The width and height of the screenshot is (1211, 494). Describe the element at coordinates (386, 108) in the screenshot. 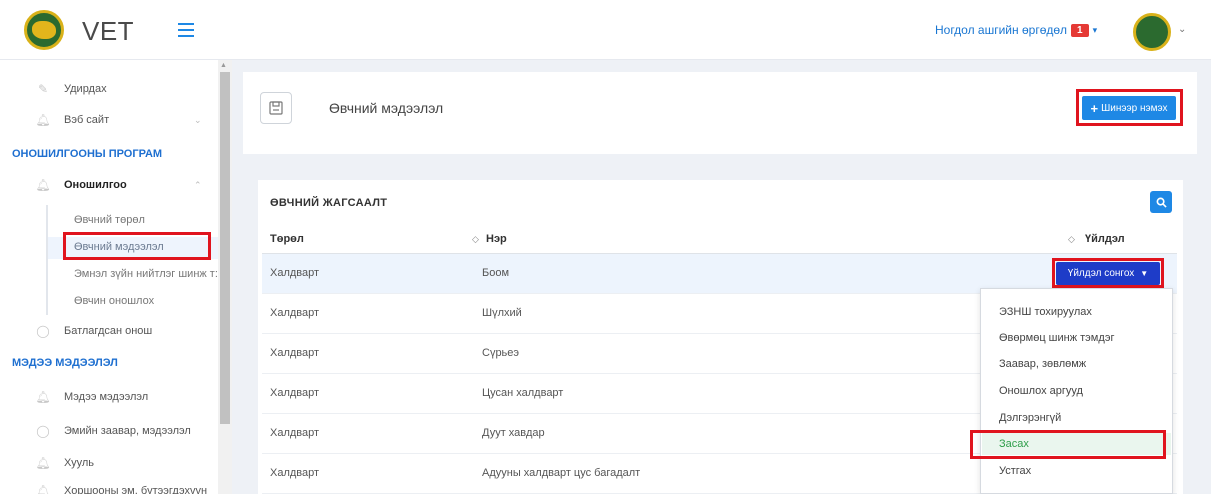

I see `page-title: Өвчний мэдээлэл` at that location.